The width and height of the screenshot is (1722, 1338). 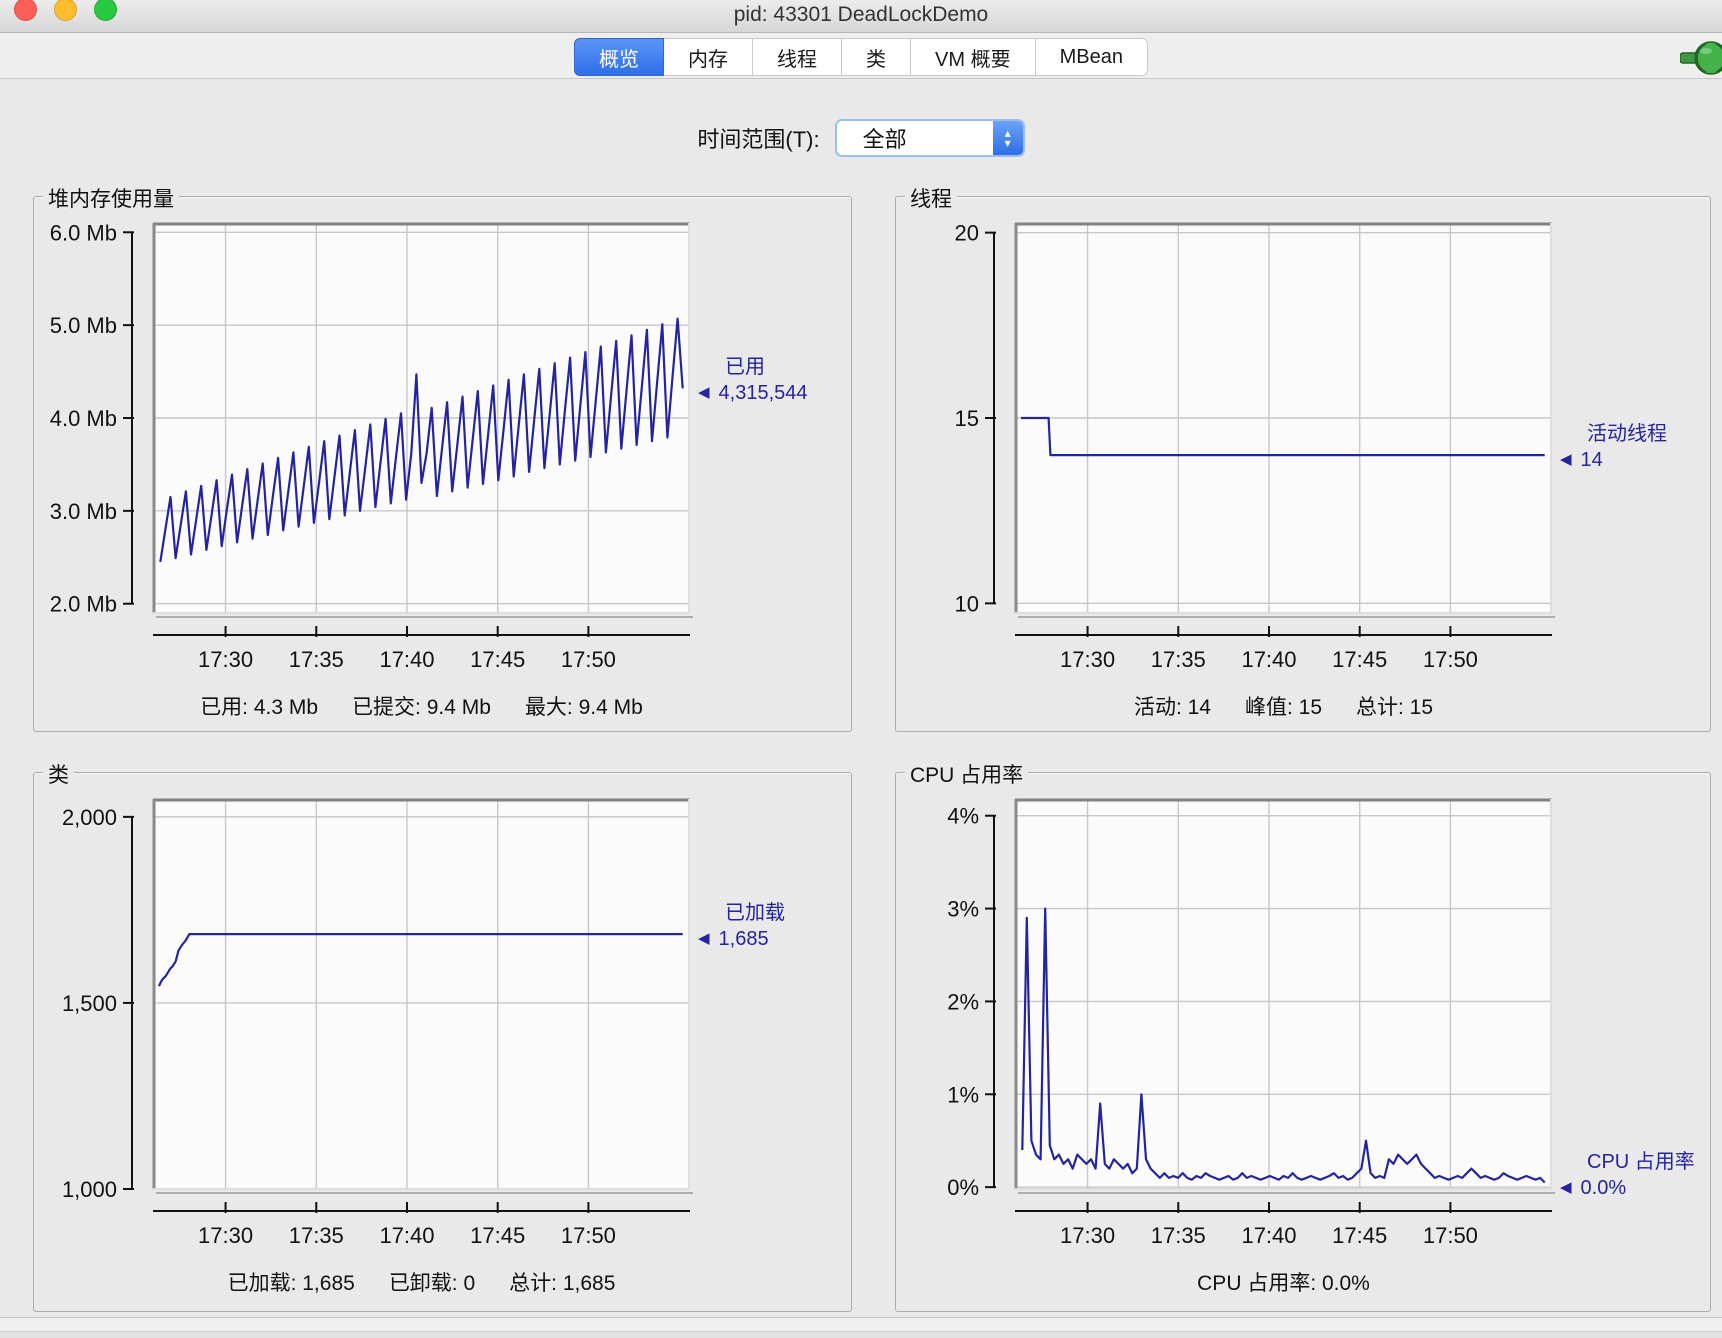 What do you see at coordinates (745, 367) in the screenshot?
I see `legend-series-name: 已用` at bounding box center [745, 367].